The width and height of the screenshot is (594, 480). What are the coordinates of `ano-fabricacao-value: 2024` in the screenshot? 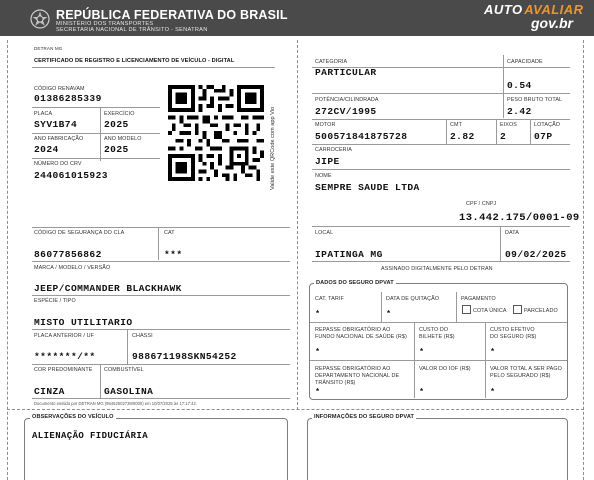 It's located at (46, 149).